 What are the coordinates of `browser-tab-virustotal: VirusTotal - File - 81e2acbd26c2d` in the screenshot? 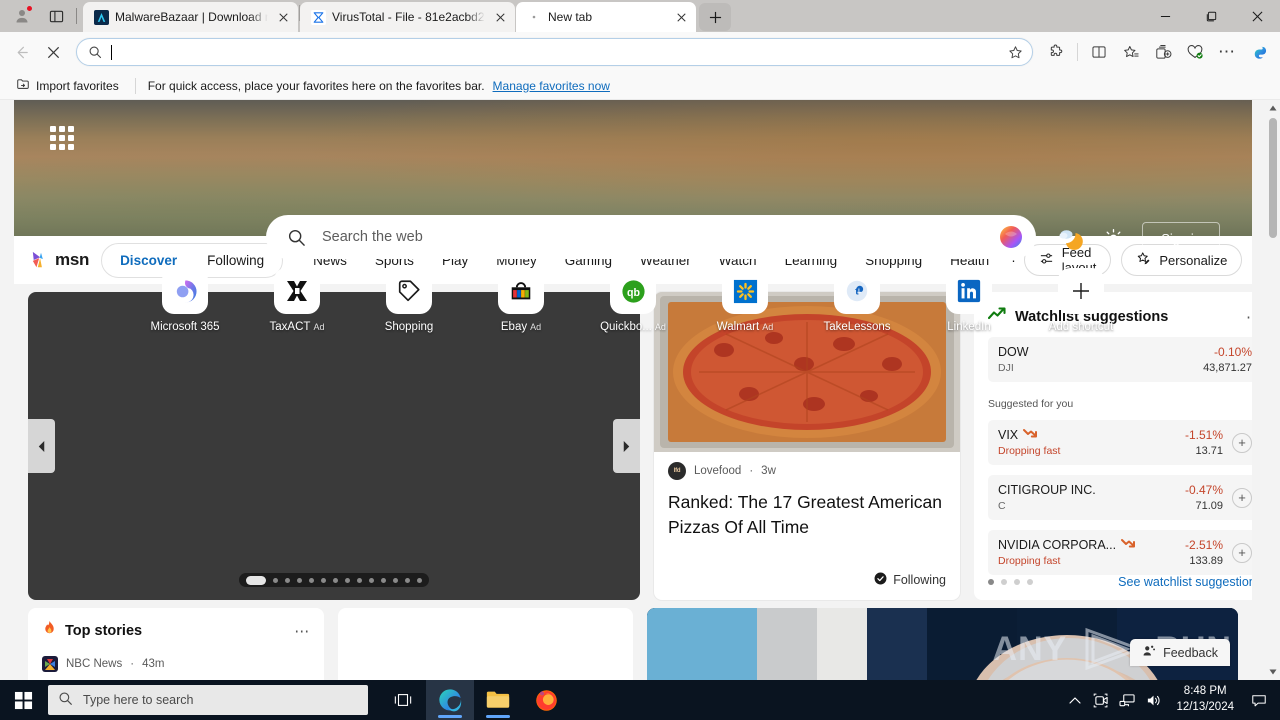 It's located at (407, 17).